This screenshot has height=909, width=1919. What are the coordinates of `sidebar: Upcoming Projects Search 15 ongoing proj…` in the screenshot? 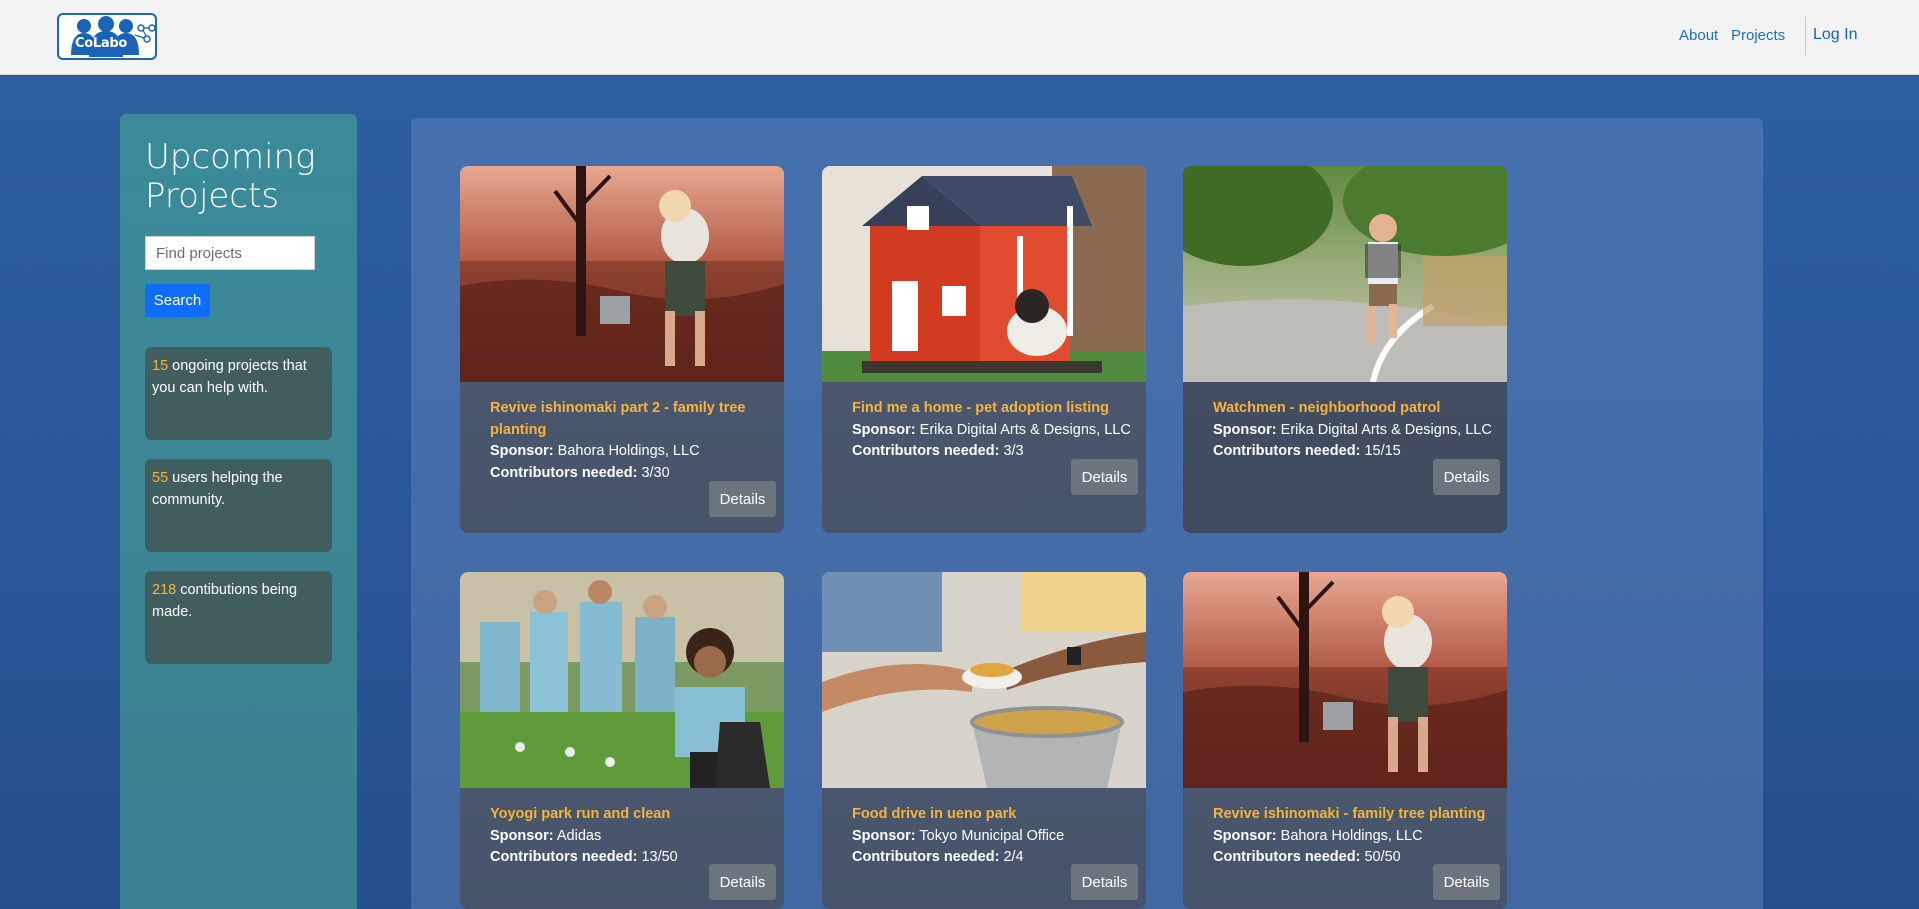 It's located at (238, 511).